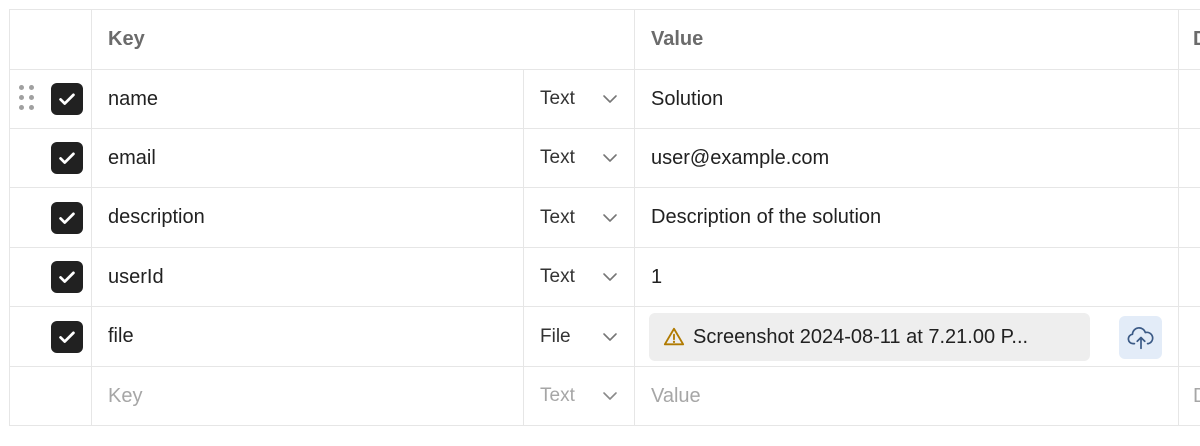 The width and height of the screenshot is (1200, 446). I want to click on type-label: File, so click(555, 336).